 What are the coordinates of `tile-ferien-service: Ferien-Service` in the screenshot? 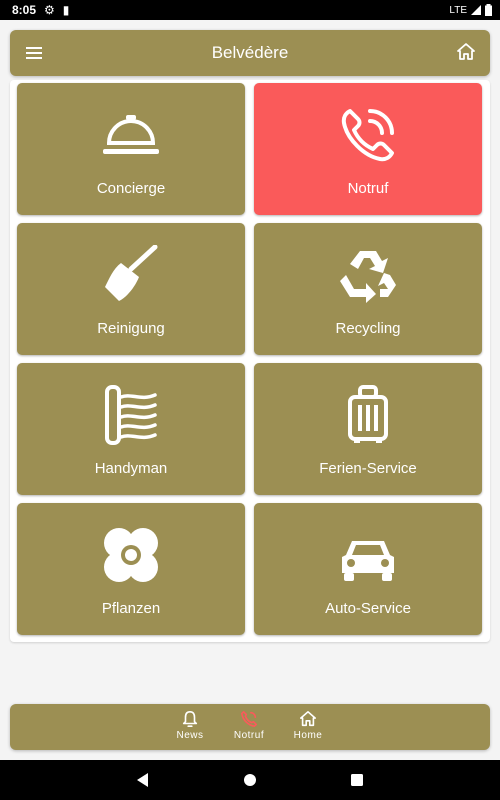 It's located at (368, 429).